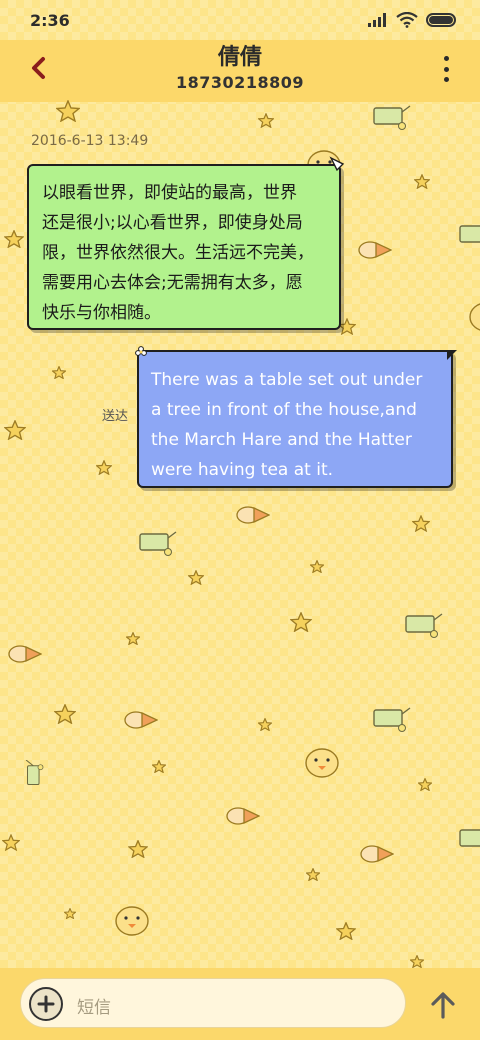 This screenshot has width=480, height=1040. Describe the element at coordinates (172, 283) in the screenshot. I see `message-line: 需要用心去体会;无需拥有太多，愿` at that location.